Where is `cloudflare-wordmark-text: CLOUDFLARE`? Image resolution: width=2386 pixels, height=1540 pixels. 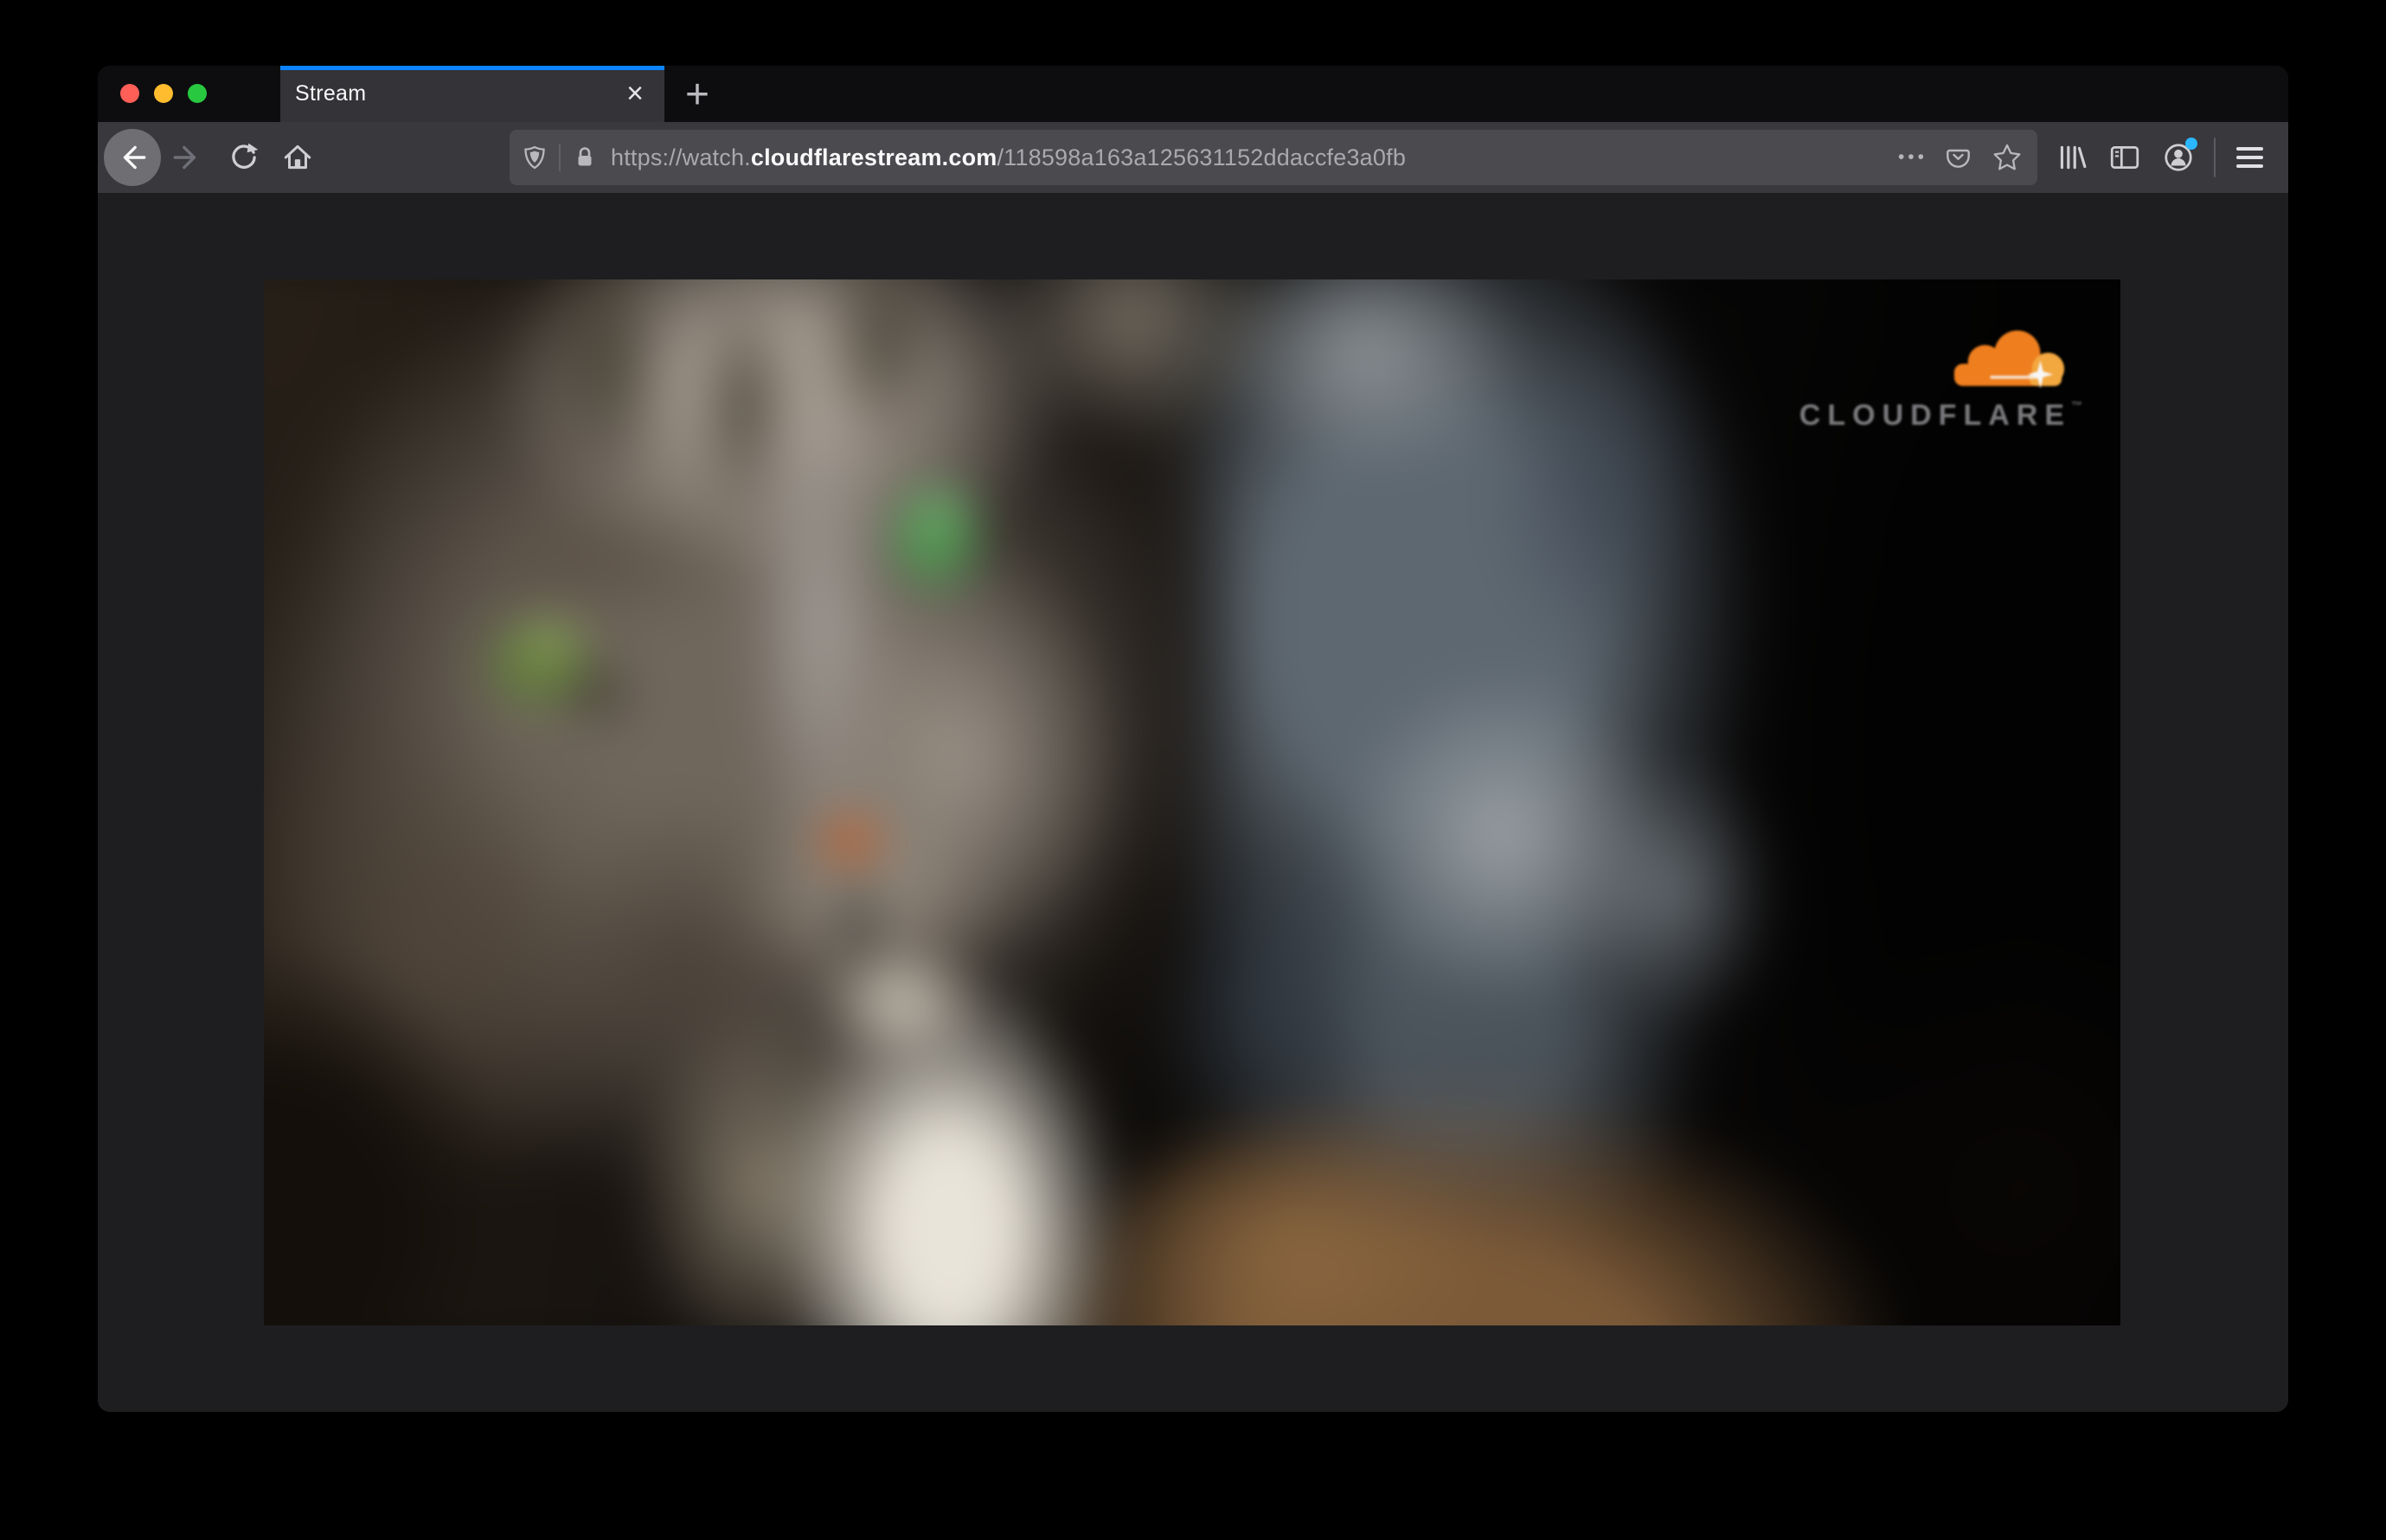
cloudflare-wordmark-text: CLOUDFLARE is located at coordinates (1935, 416).